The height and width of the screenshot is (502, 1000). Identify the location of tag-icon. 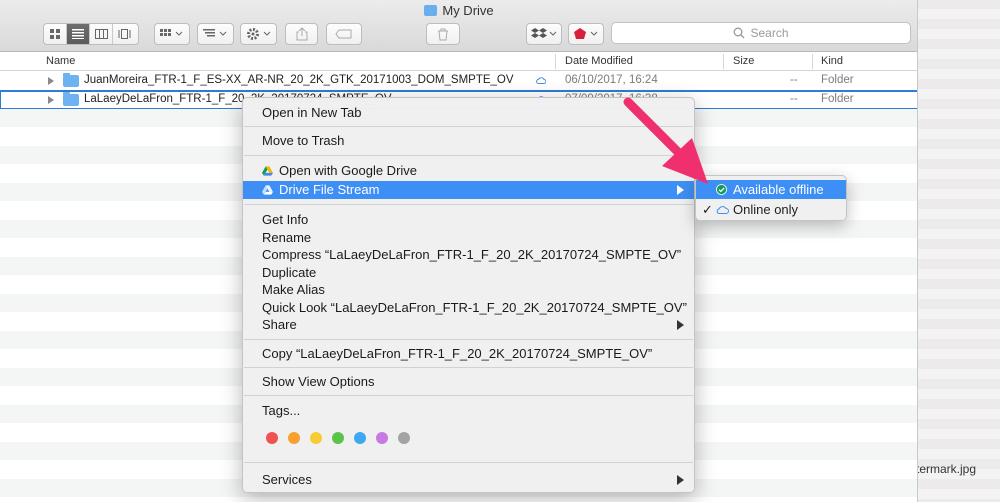
(343, 34).